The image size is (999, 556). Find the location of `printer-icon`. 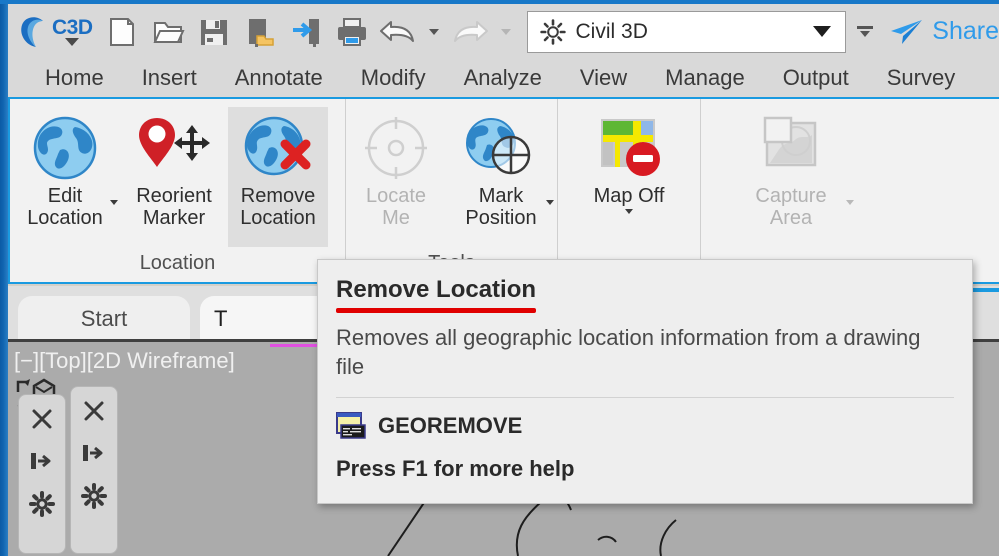

printer-icon is located at coordinates (351, 31).